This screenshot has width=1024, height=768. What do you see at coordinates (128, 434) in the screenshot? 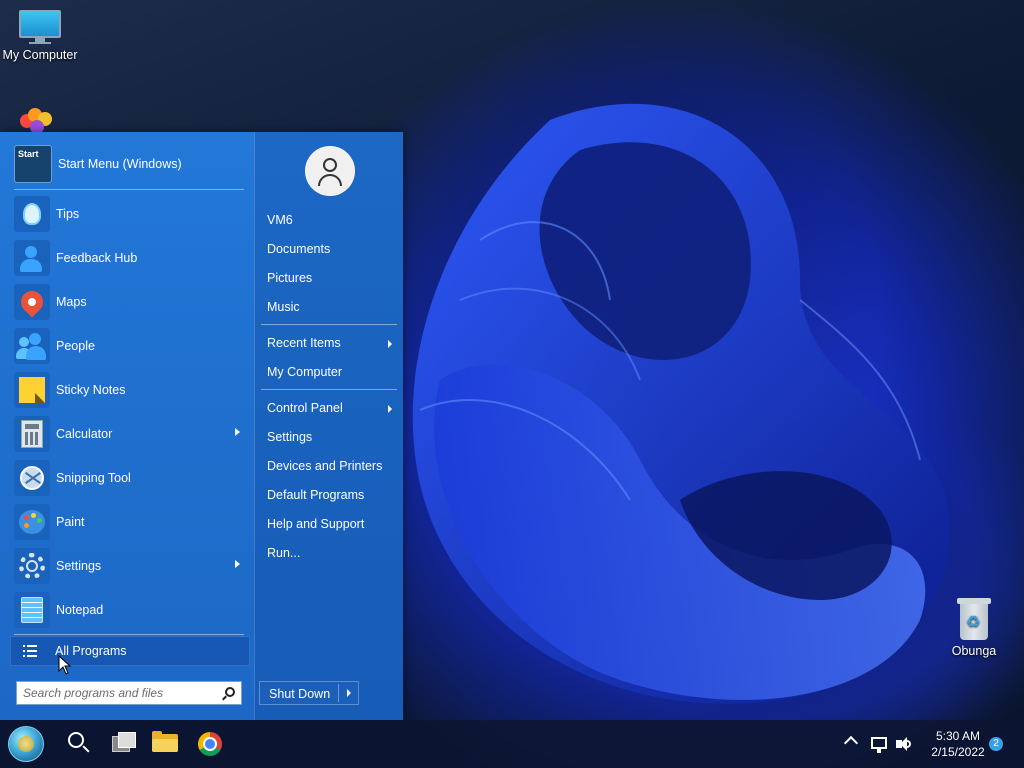
I see `app-calculator: Calculator` at bounding box center [128, 434].